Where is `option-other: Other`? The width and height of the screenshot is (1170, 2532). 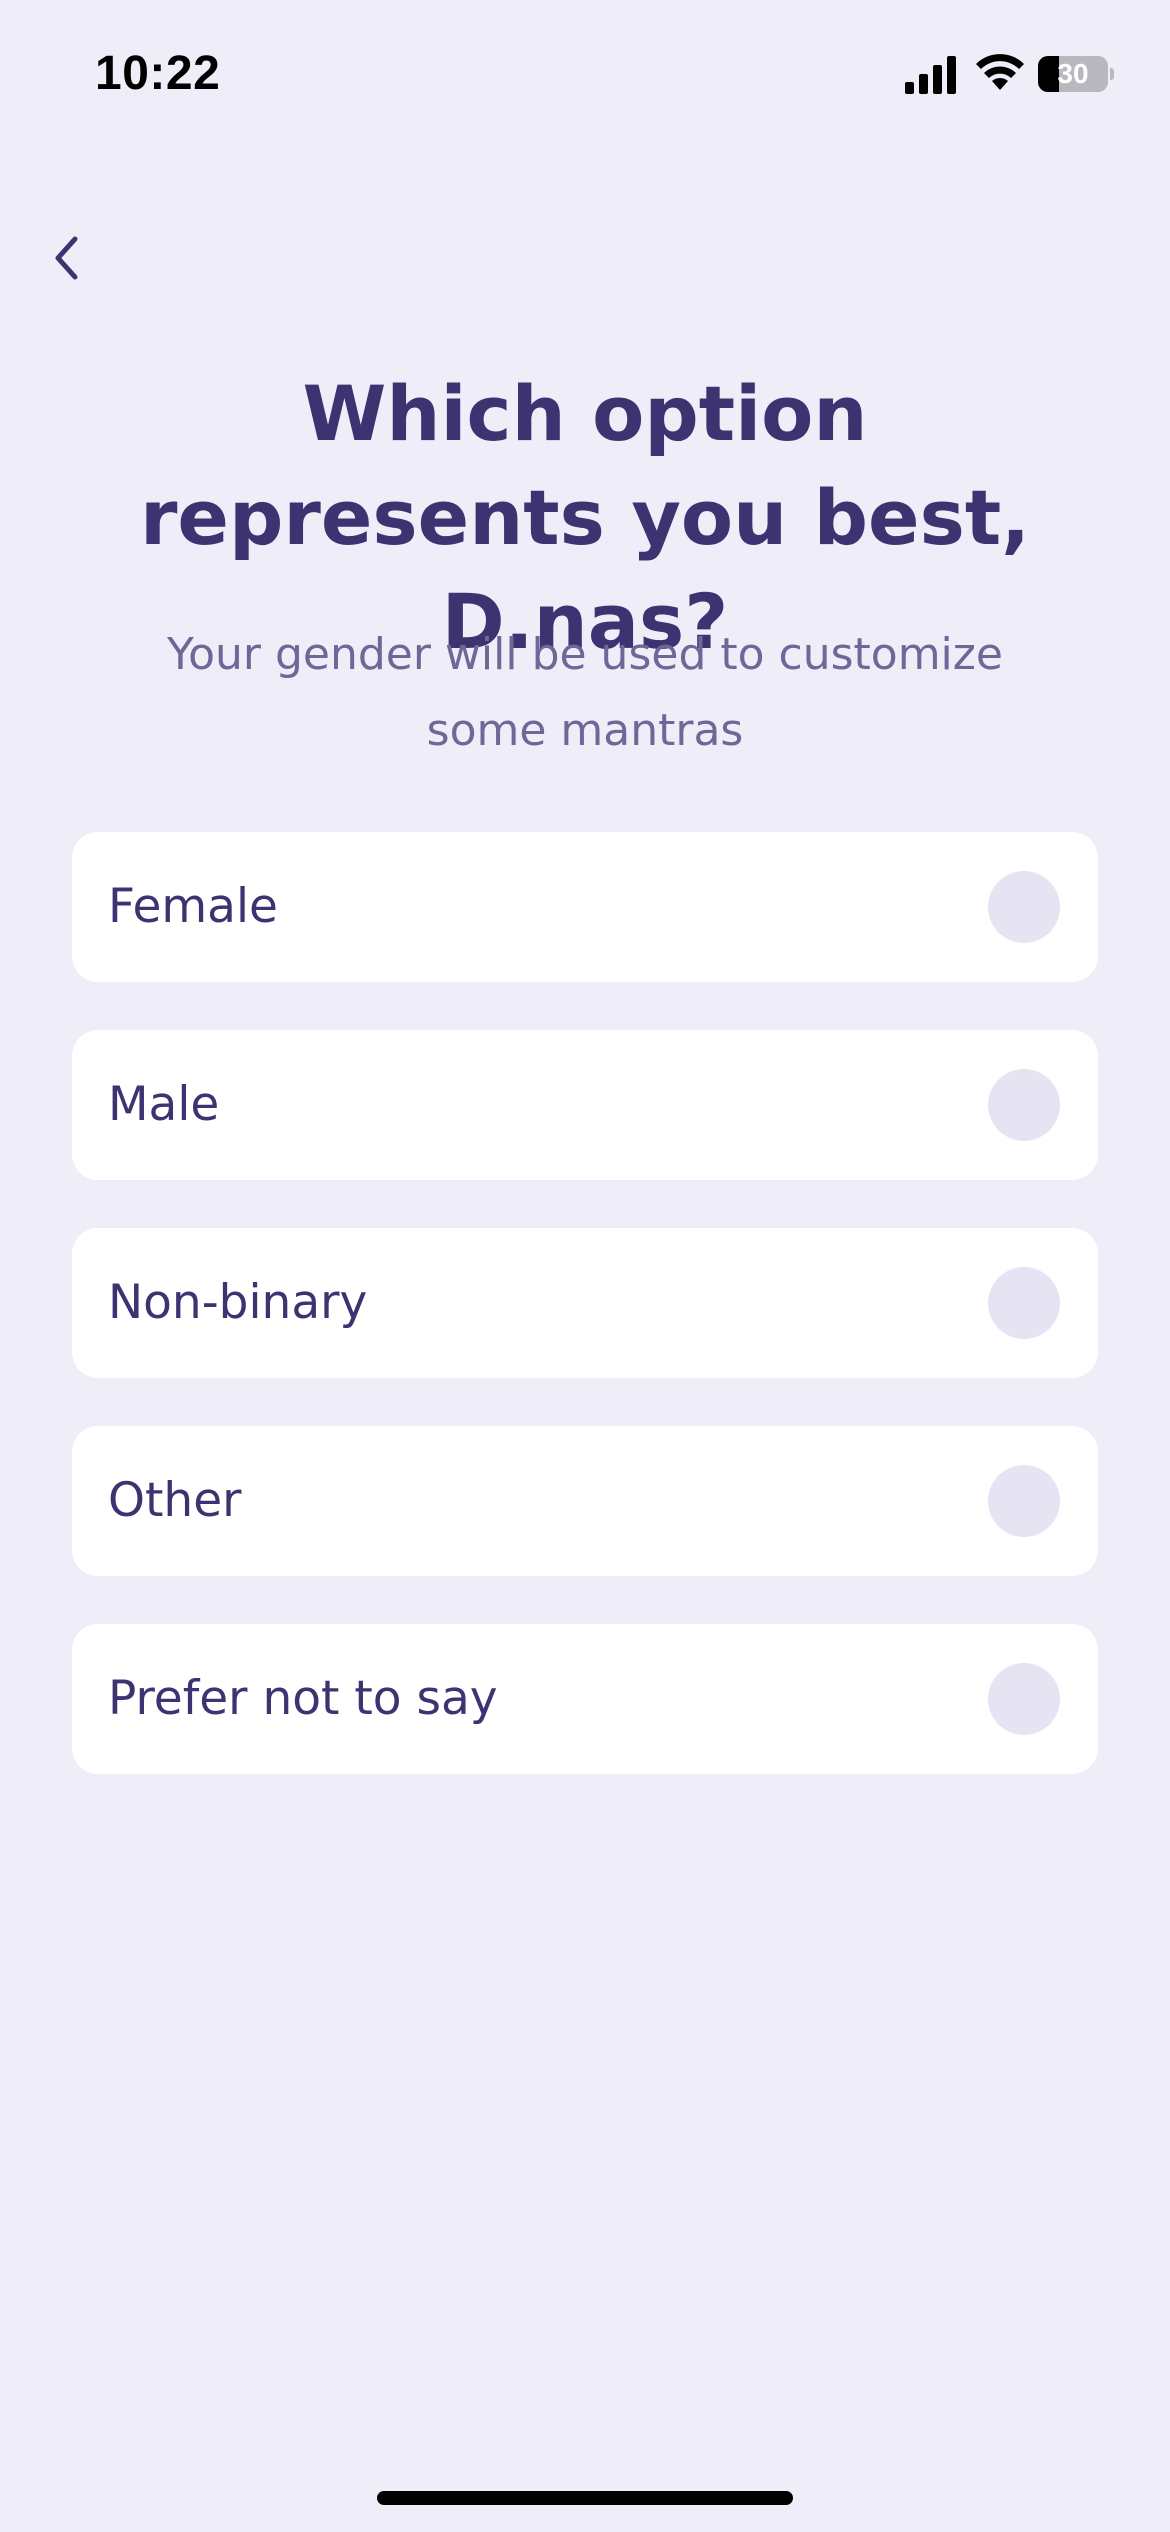
option-other: Other is located at coordinates (585, 1501).